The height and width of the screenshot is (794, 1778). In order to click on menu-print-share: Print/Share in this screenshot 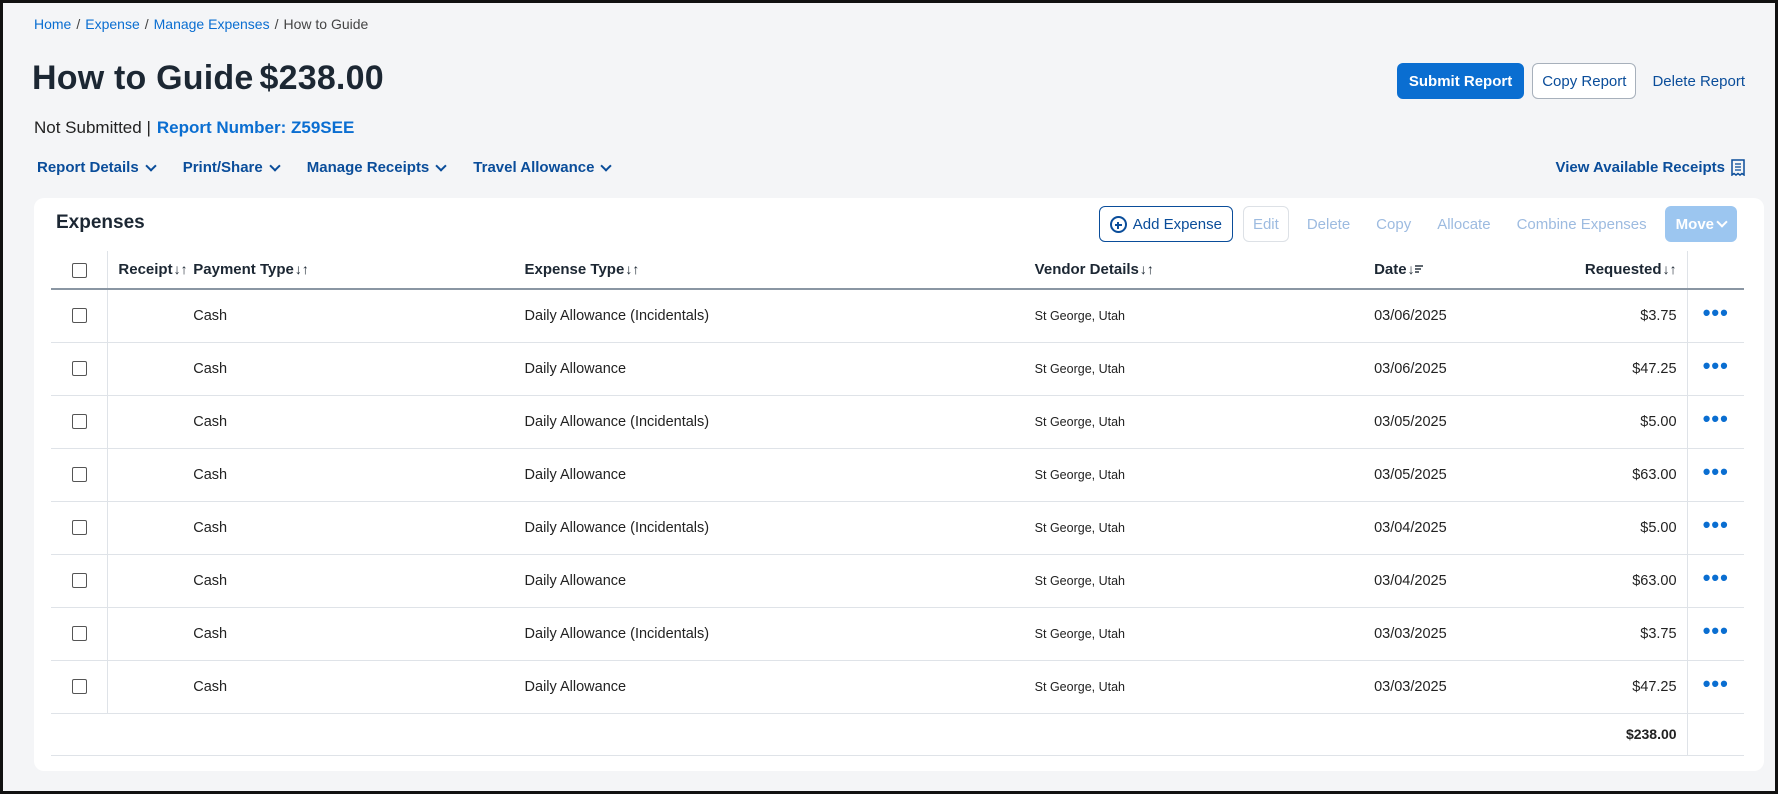, I will do `click(232, 167)`.